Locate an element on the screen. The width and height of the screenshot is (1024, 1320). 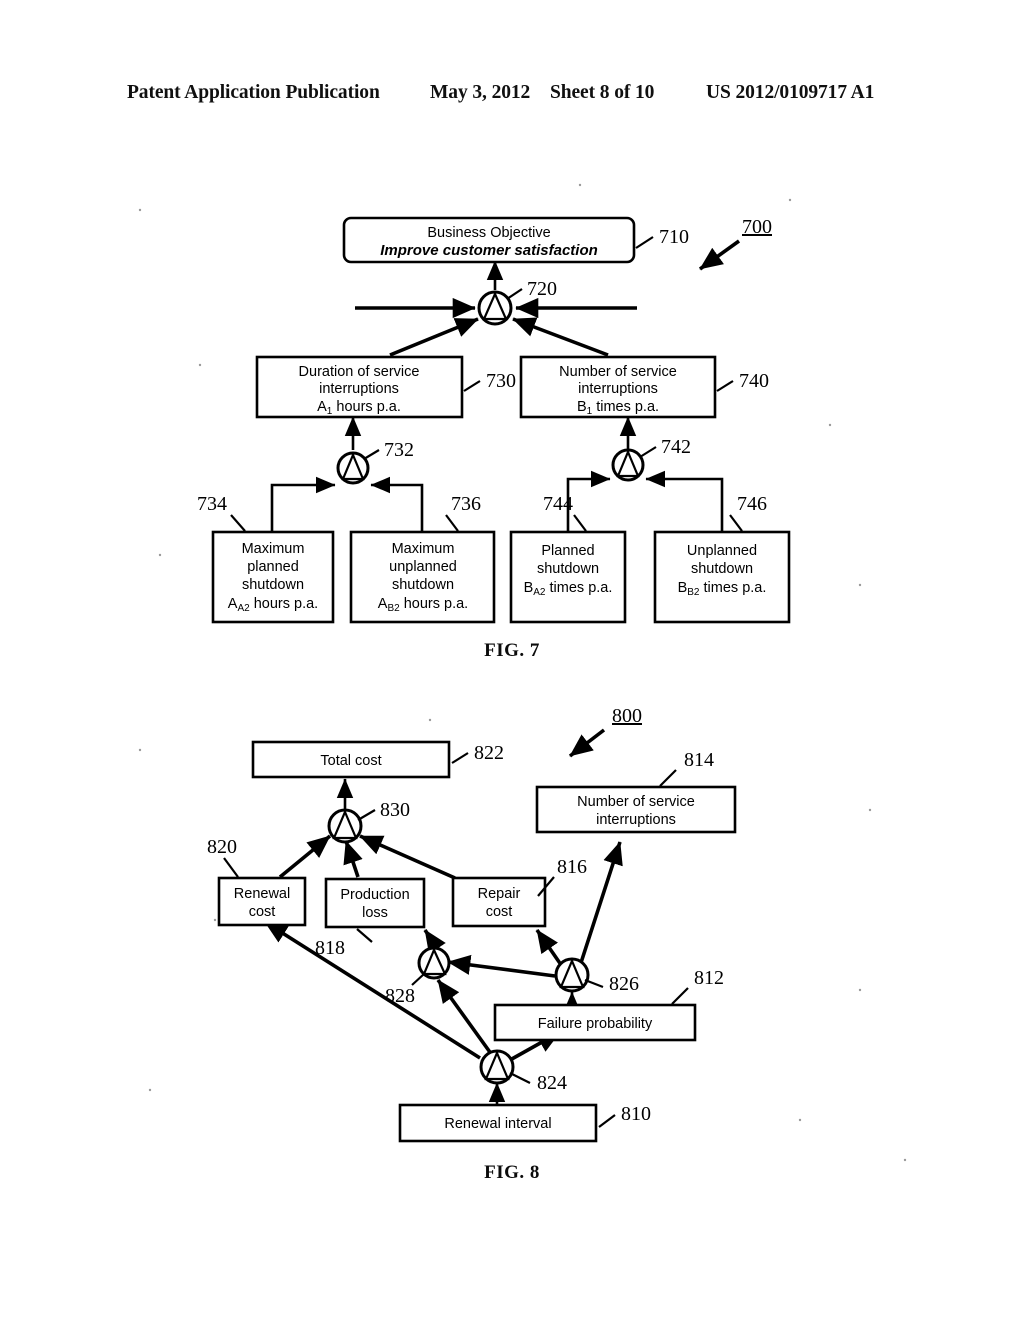
figure-reference-700: 700 is located at coordinates (757, 227).